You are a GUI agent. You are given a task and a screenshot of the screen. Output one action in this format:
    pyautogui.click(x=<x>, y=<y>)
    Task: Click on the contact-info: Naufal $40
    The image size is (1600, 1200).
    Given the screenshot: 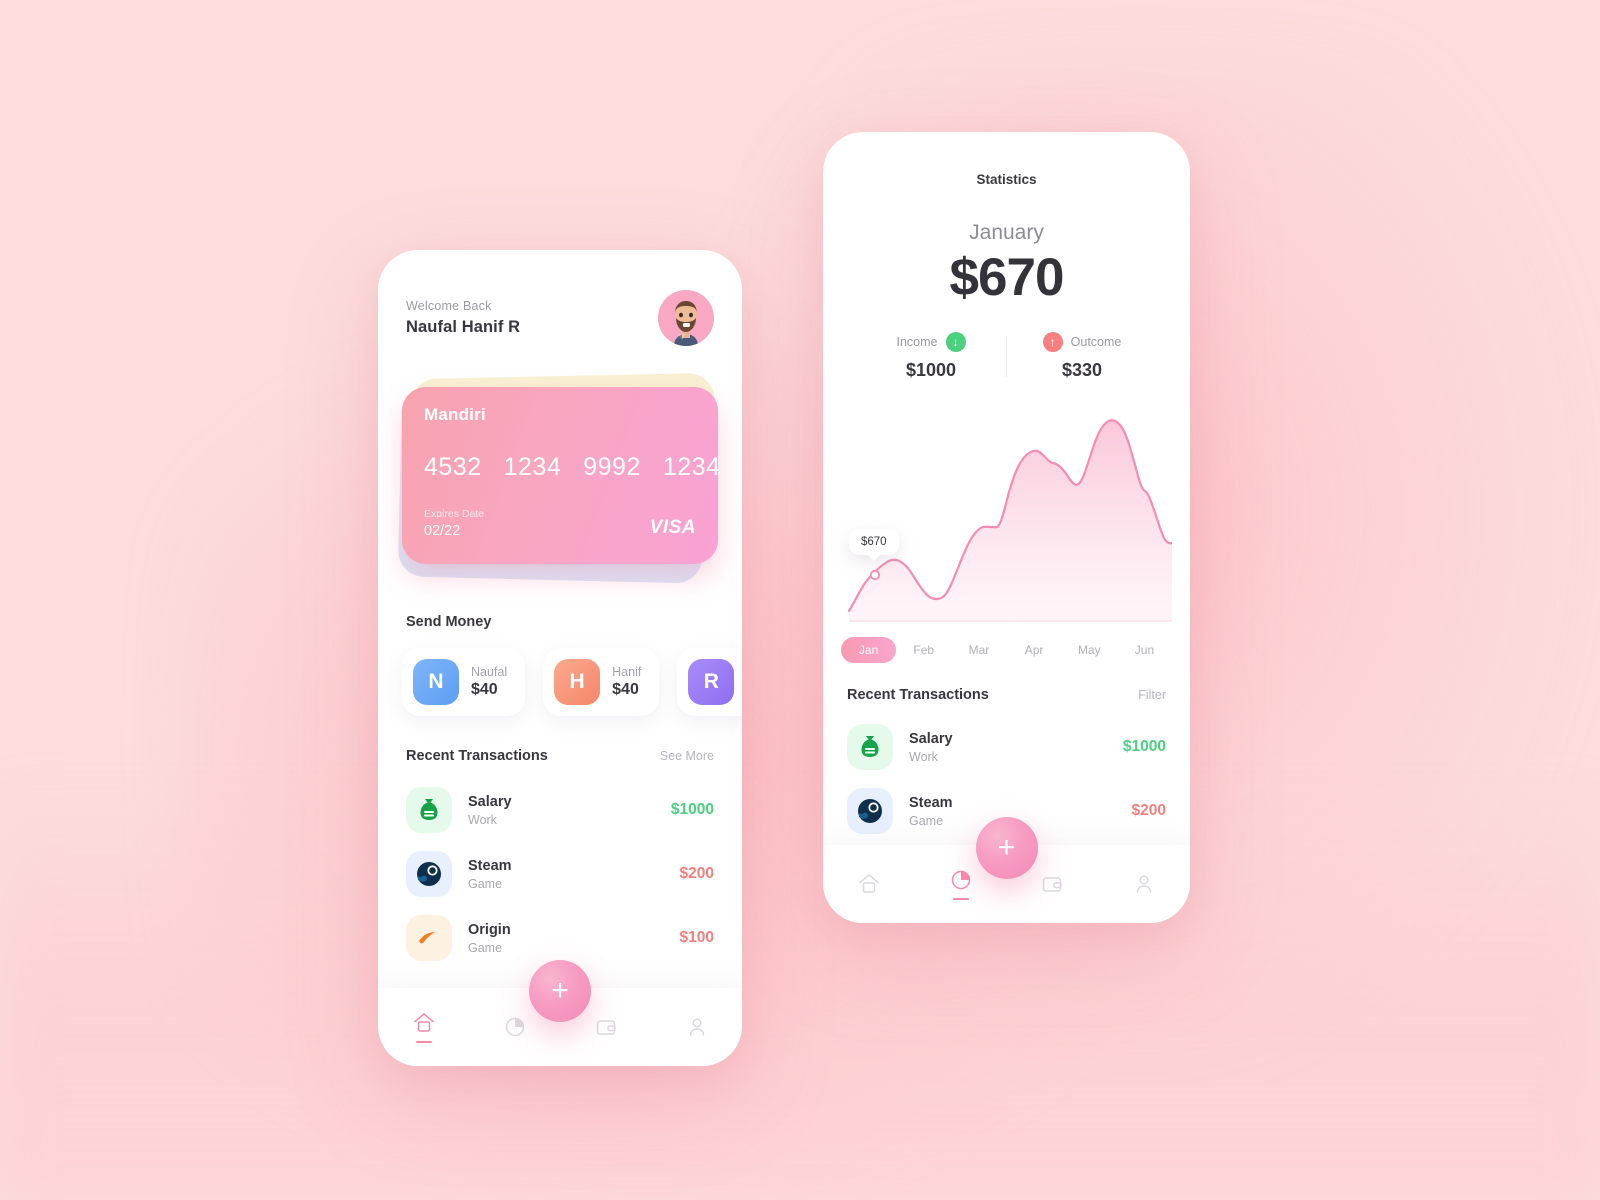 What is the action you would take?
    pyautogui.click(x=489, y=682)
    